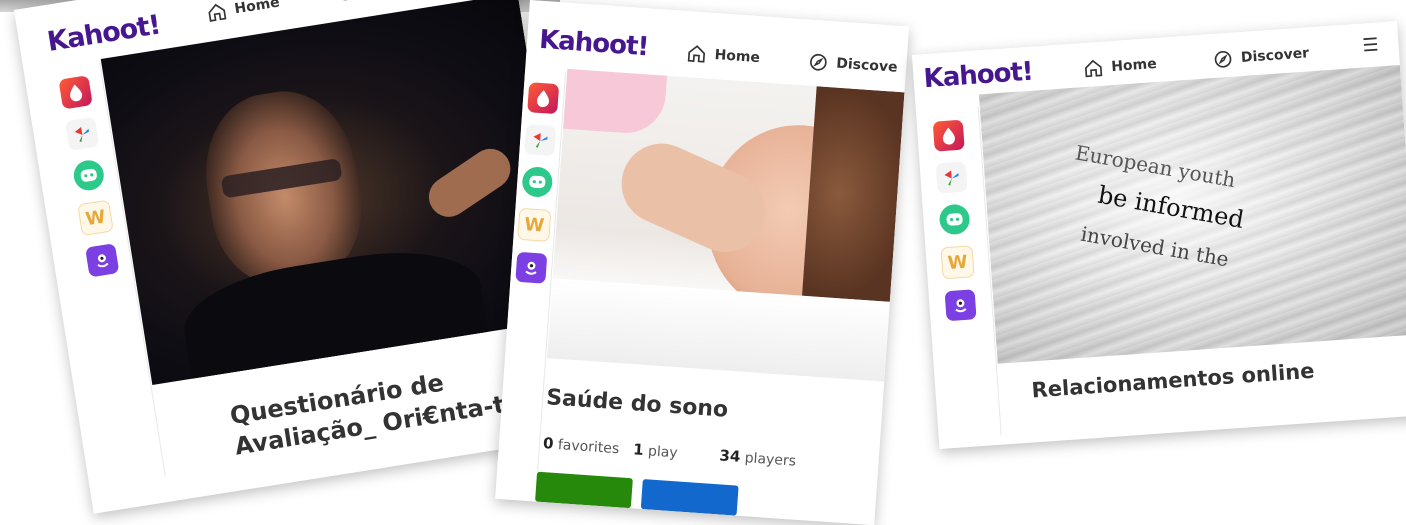  What do you see at coordinates (588, 447) in the screenshot?
I see `favorites-label: favorites` at bounding box center [588, 447].